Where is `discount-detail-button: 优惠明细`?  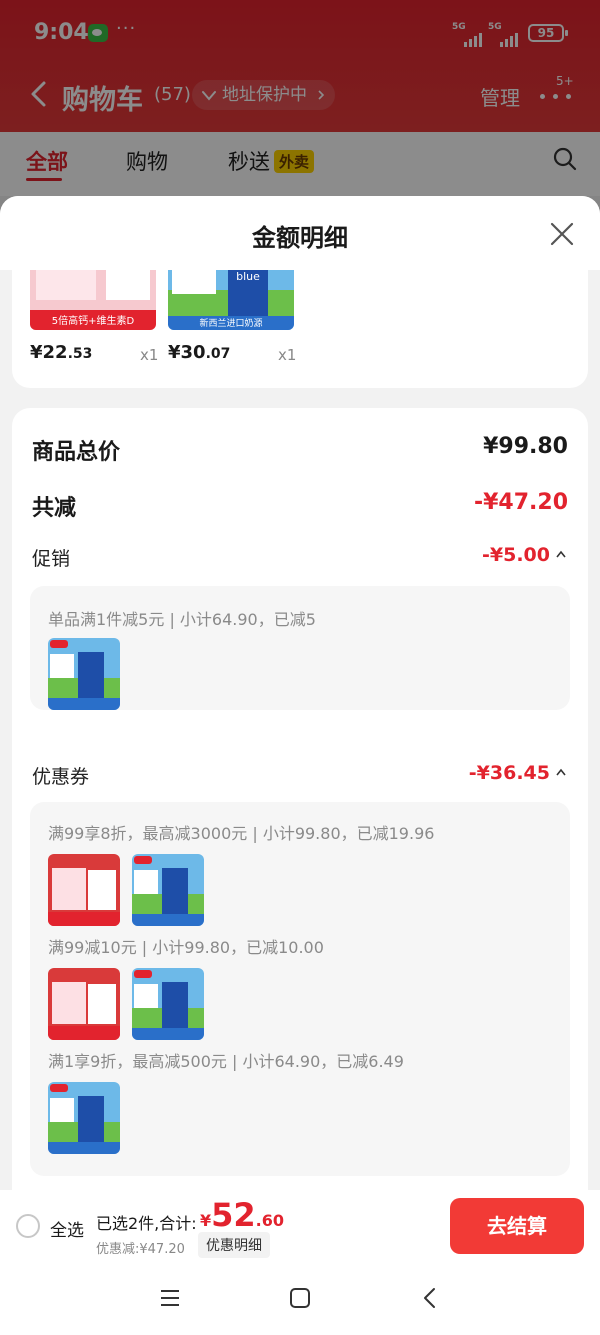 discount-detail-button: 优惠明细 is located at coordinates (234, 1245).